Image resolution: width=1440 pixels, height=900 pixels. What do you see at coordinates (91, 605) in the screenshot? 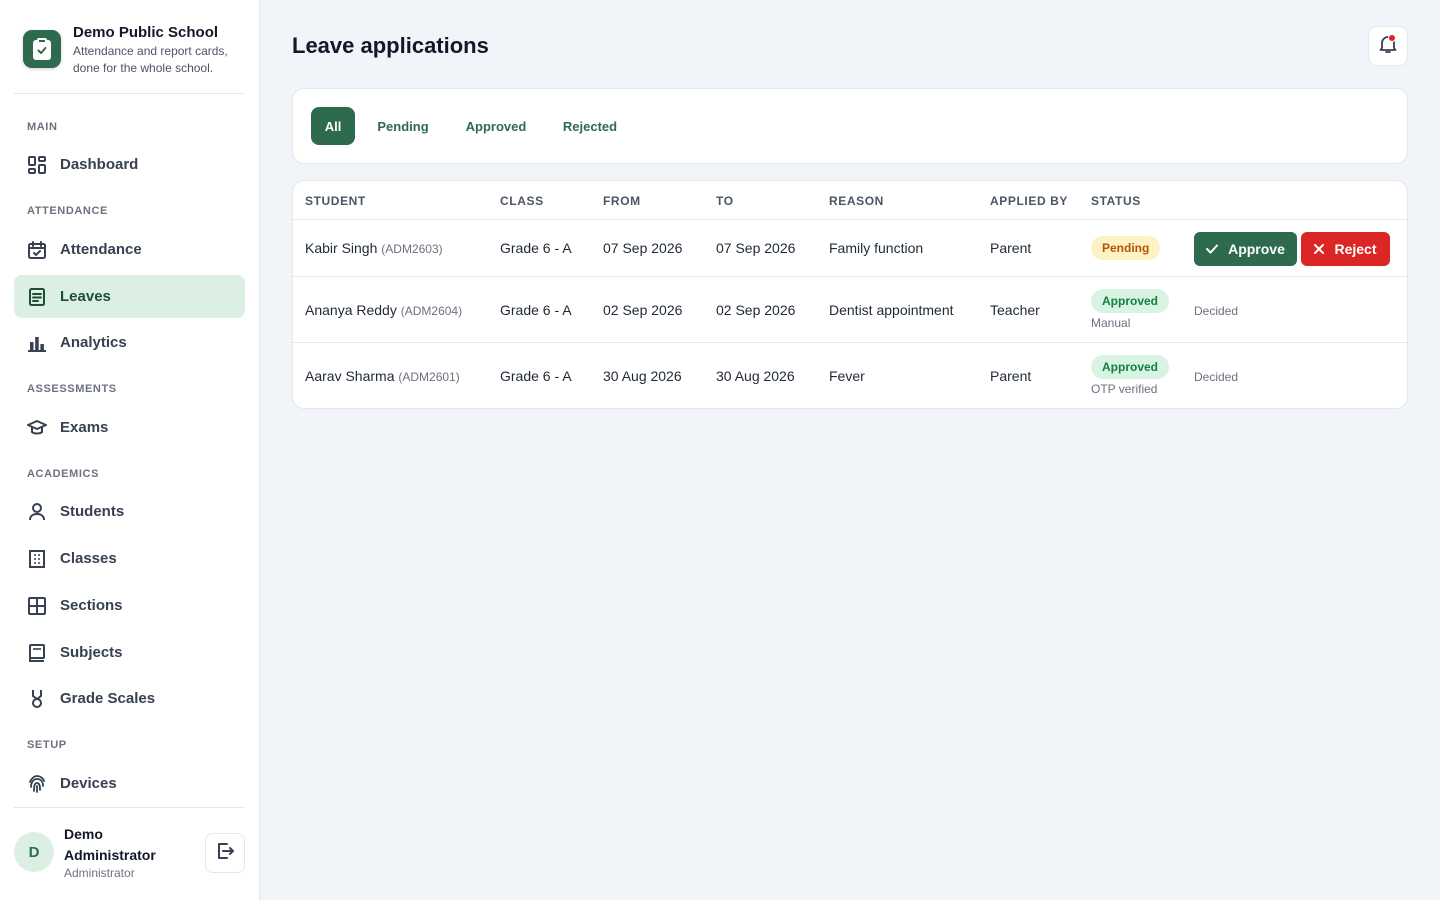
I see `sidebar-item-label: Sections` at bounding box center [91, 605].